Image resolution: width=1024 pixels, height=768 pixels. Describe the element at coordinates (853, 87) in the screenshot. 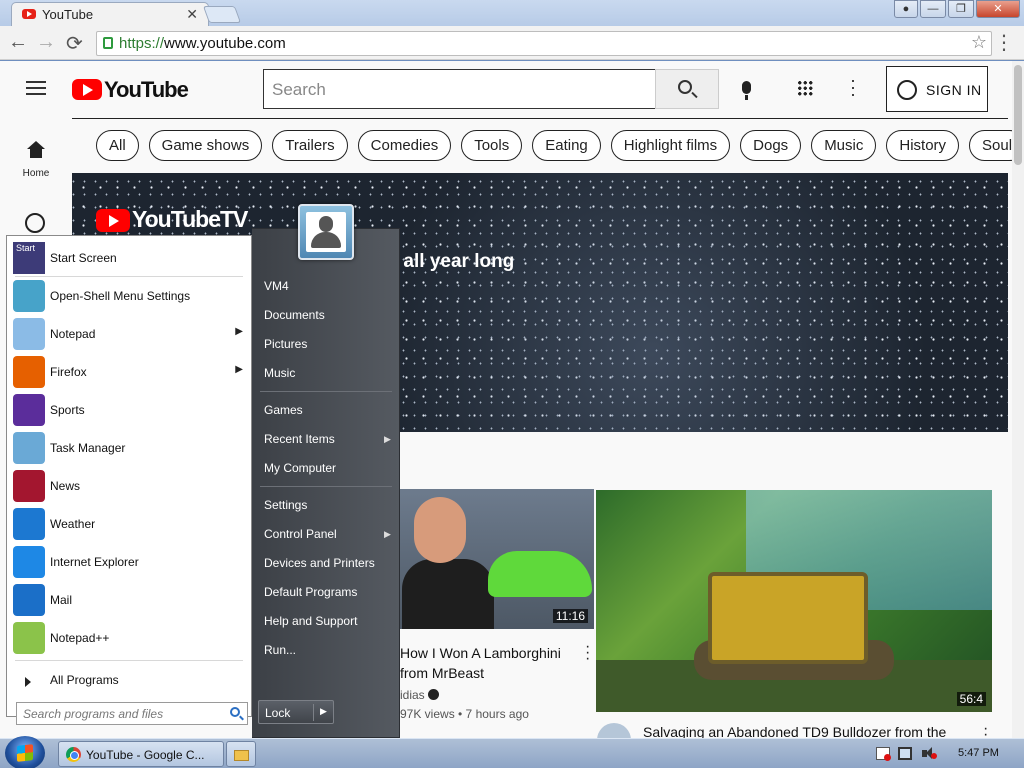

I see `more-options-icon: · · ·` at that location.